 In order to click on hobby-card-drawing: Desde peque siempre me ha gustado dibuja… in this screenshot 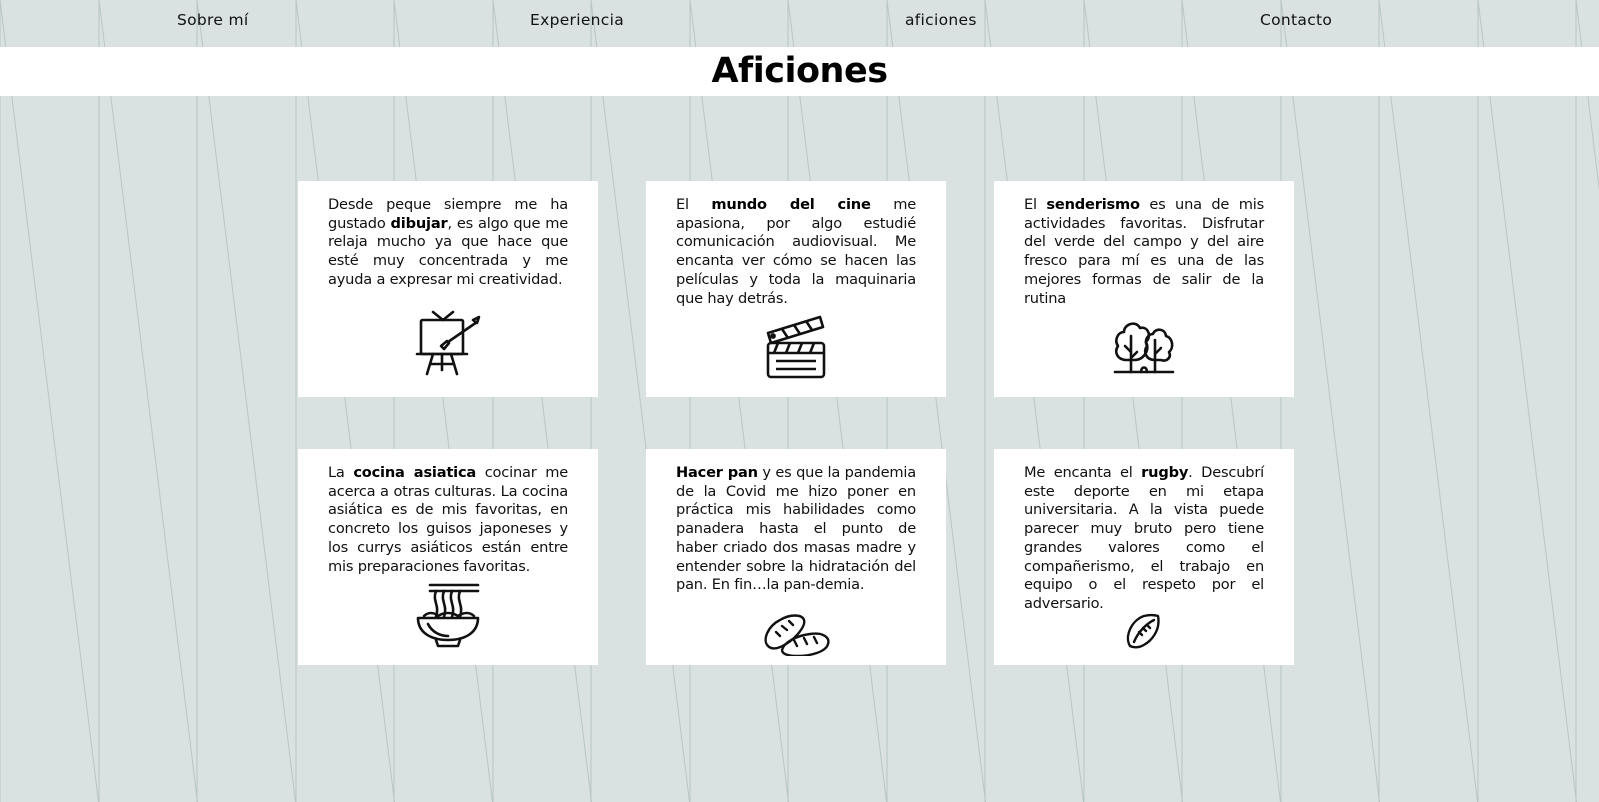, I will do `click(448, 289)`.